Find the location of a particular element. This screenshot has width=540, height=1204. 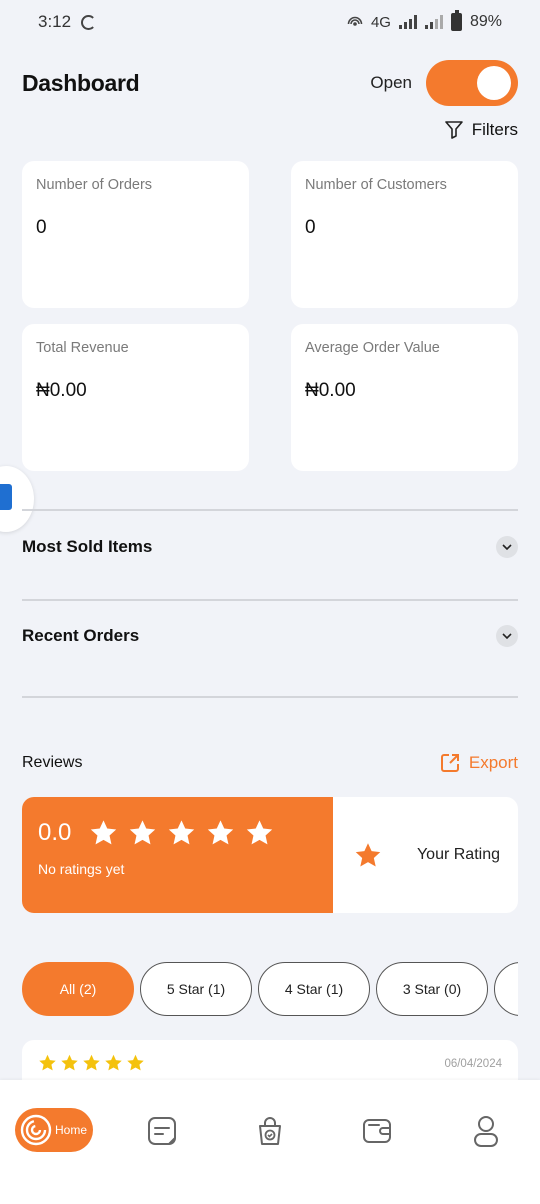

hotspot-icon is located at coordinates (355, 21).